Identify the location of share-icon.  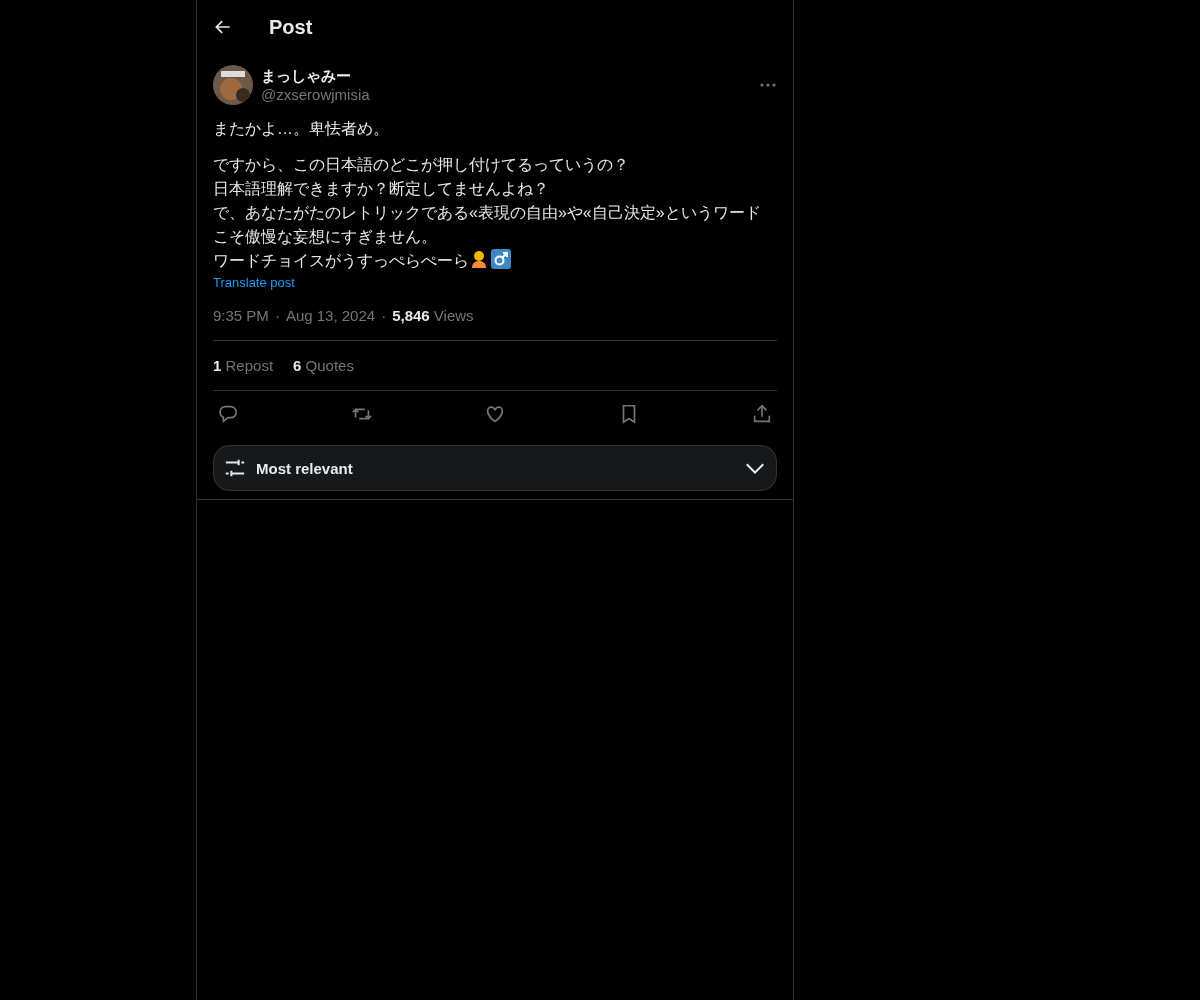
(762, 414).